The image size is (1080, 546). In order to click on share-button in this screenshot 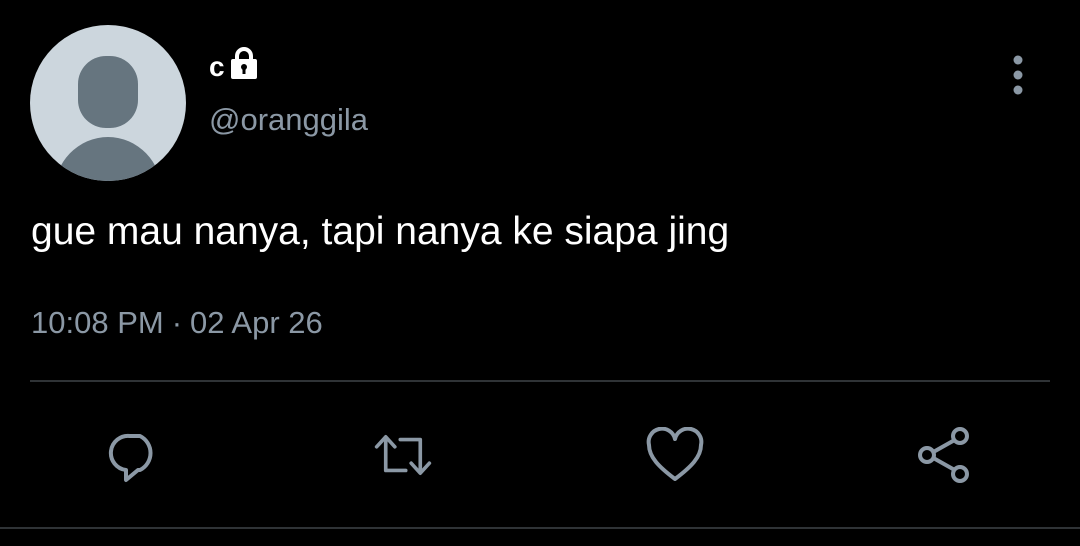, I will do `click(944, 455)`.